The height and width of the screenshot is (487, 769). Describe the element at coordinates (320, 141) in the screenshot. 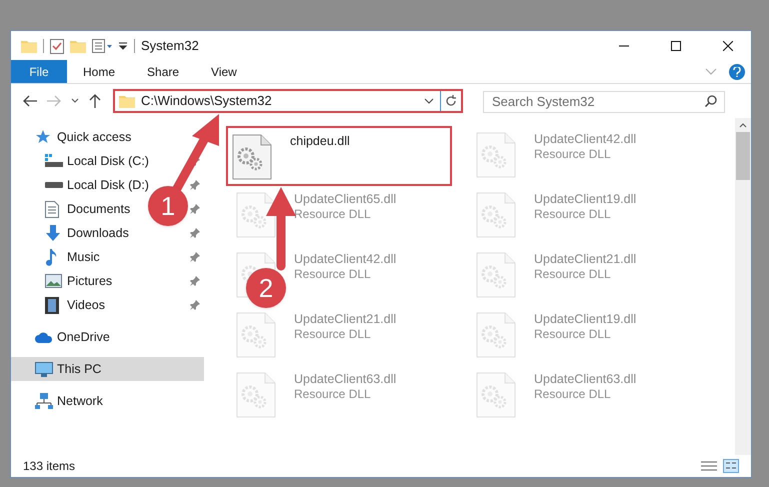

I see `file-name: chipdeu.dll` at that location.